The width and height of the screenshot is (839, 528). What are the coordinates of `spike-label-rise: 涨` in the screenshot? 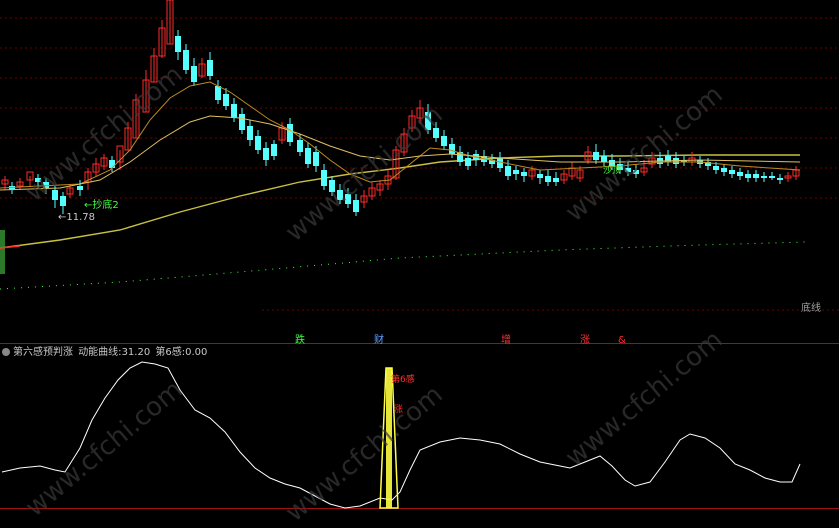 It's located at (399, 410).